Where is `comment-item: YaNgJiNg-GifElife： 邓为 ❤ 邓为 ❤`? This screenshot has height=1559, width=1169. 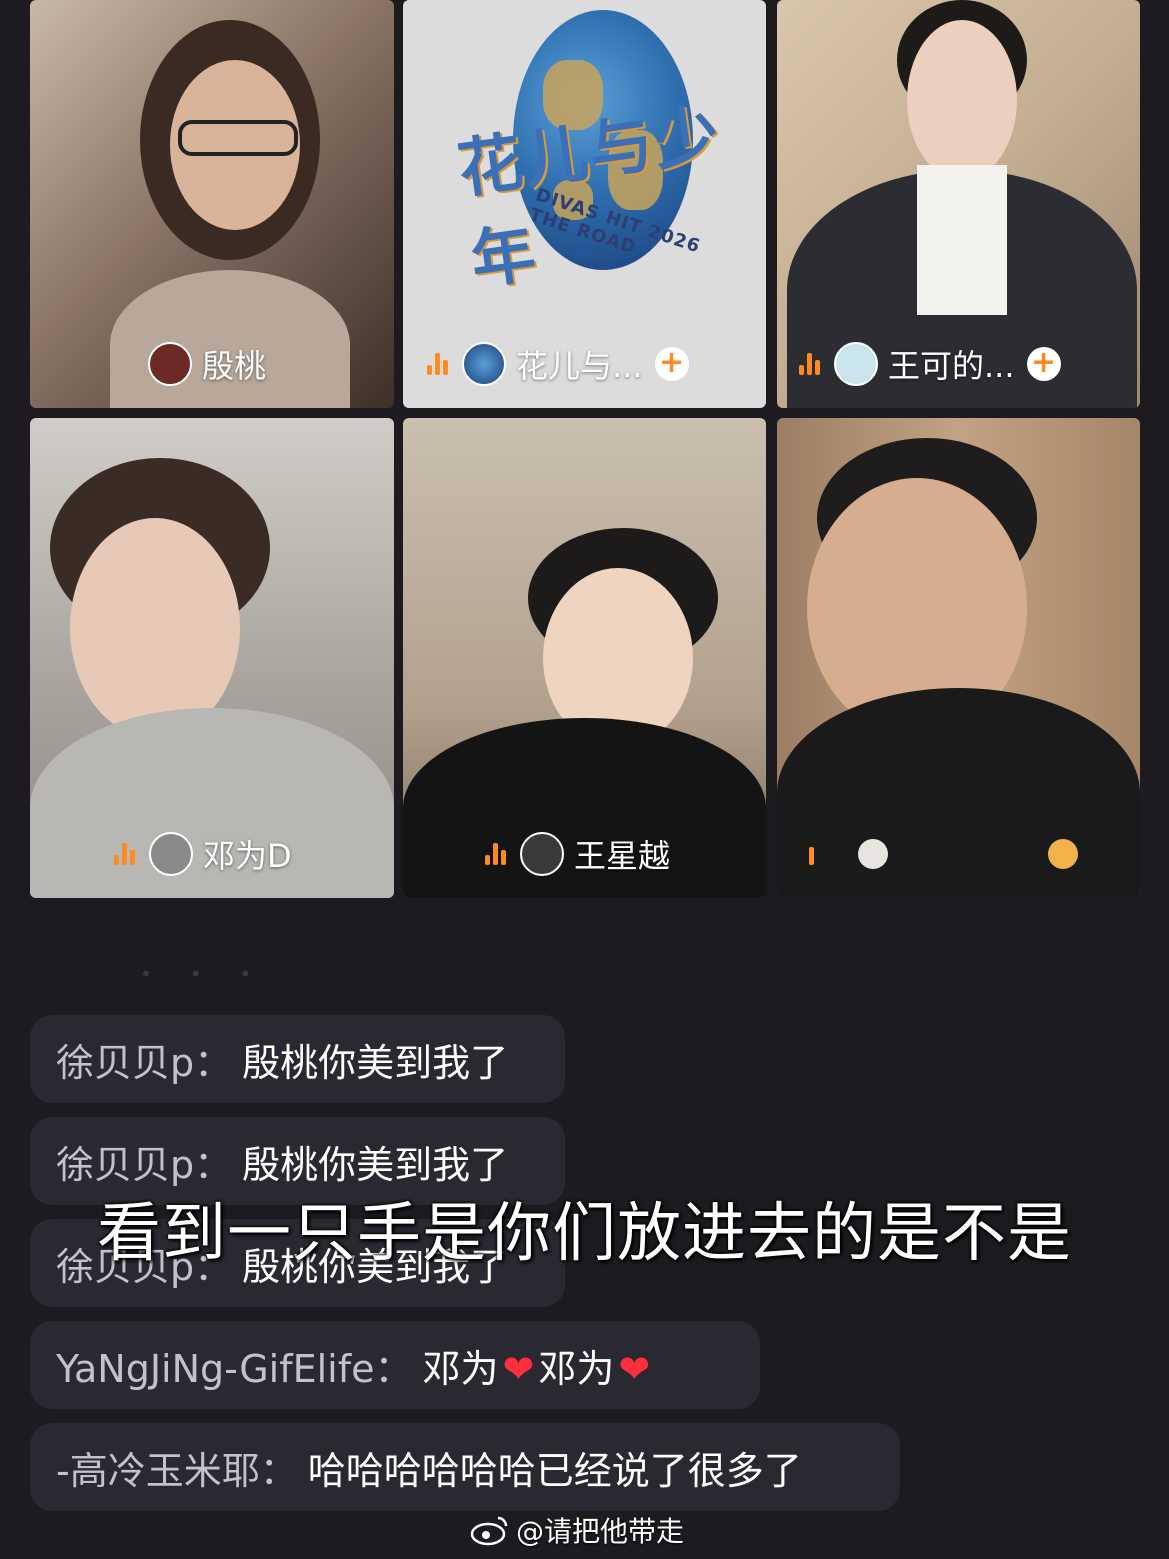 comment-item: YaNgJiNg-GifElife： 邓为 ❤ 邓为 ❤ is located at coordinates (395, 1365).